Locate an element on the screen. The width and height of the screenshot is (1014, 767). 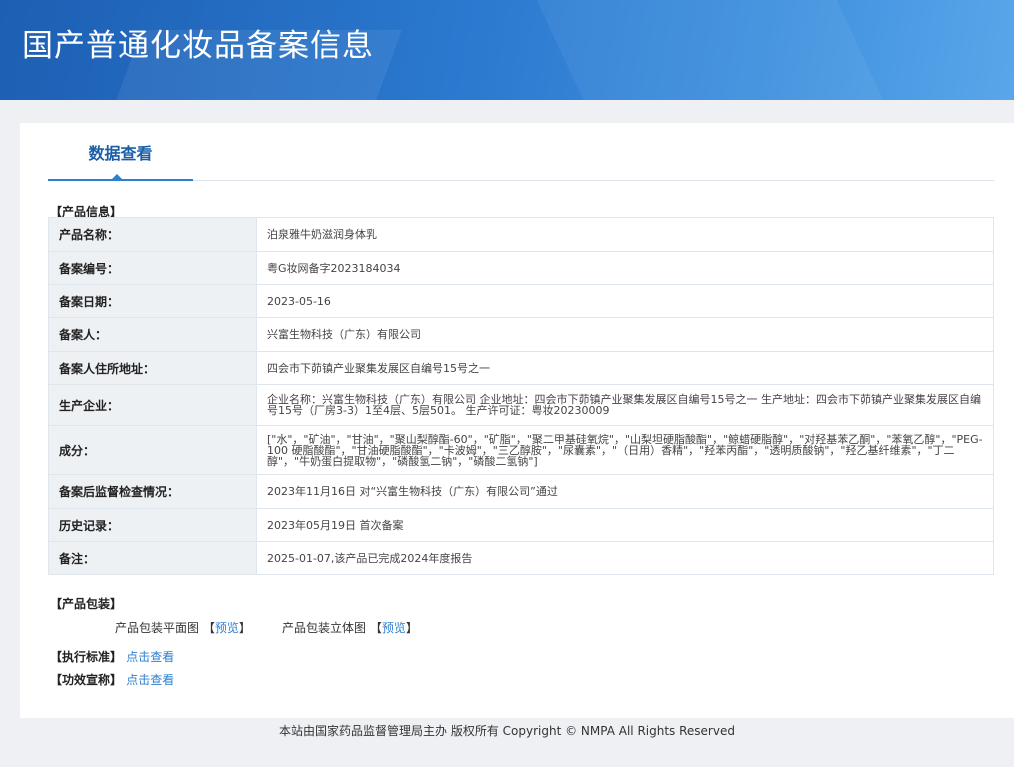
tab-bar: 数据查看 is located at coordinates (521, 152).